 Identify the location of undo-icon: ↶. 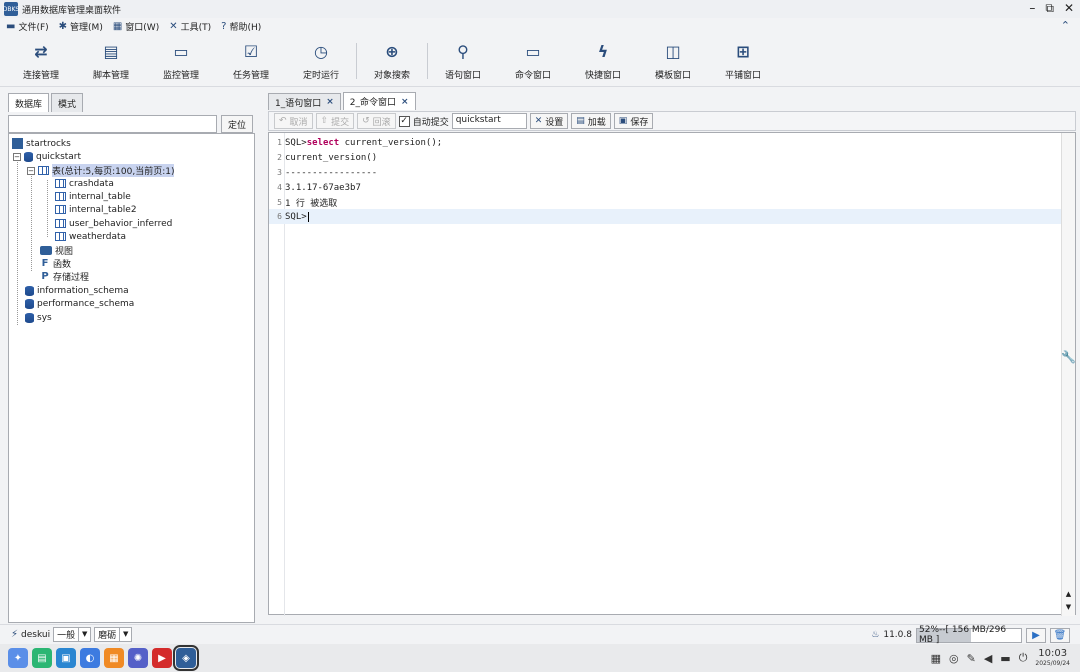
(283, 121).